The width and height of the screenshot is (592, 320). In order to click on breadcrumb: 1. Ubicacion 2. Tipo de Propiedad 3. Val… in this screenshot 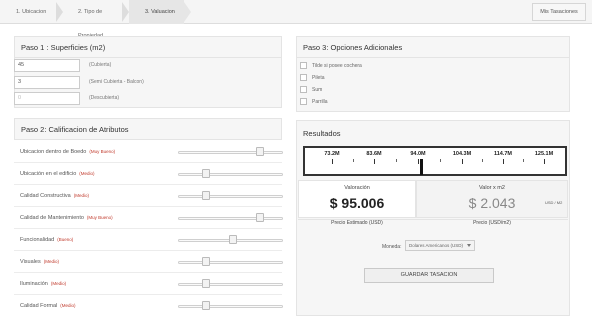, I will do `click(296, 19)`.